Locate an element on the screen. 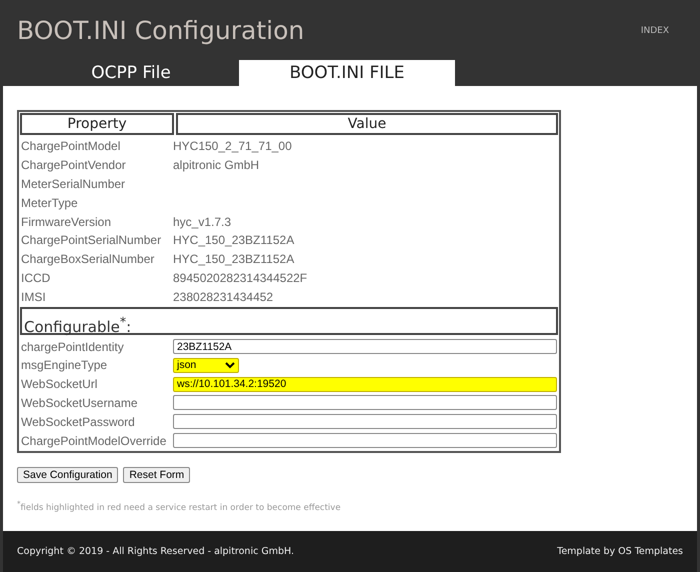  tab: OCPP File is located at coordinates (131, 73).